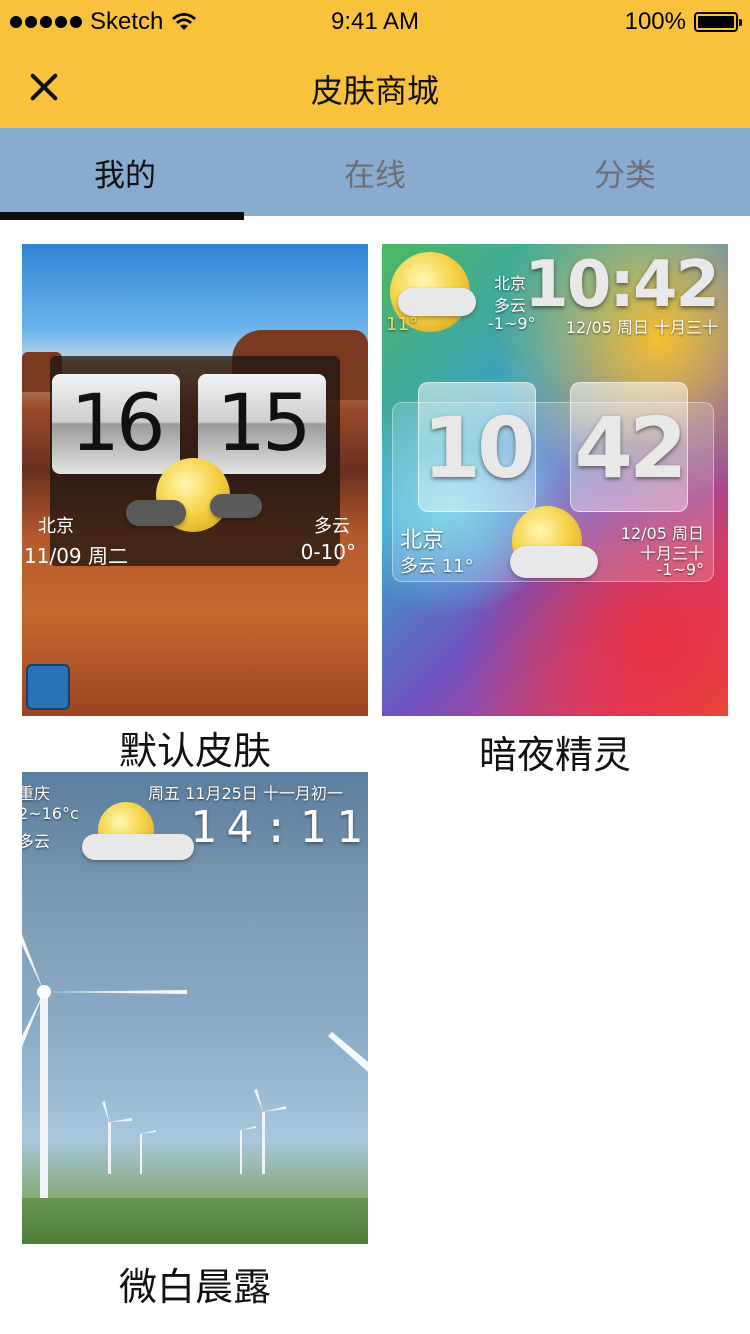 The width and height of the screenshot is (750, 1334). Describe the element at coordinates (437, 566) in the screenshot. I see `panel-condition: 多云 11°` at that location.